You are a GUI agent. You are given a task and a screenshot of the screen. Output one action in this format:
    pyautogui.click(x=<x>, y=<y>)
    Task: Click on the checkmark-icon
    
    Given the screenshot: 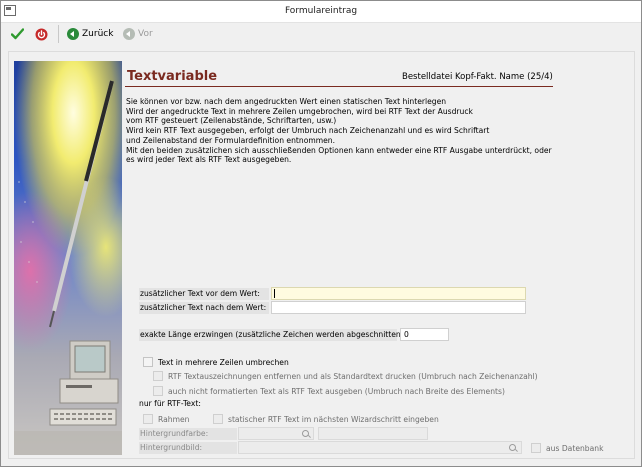 What is the action you would take?
    pyautogui.click(x=17, y=34)
    